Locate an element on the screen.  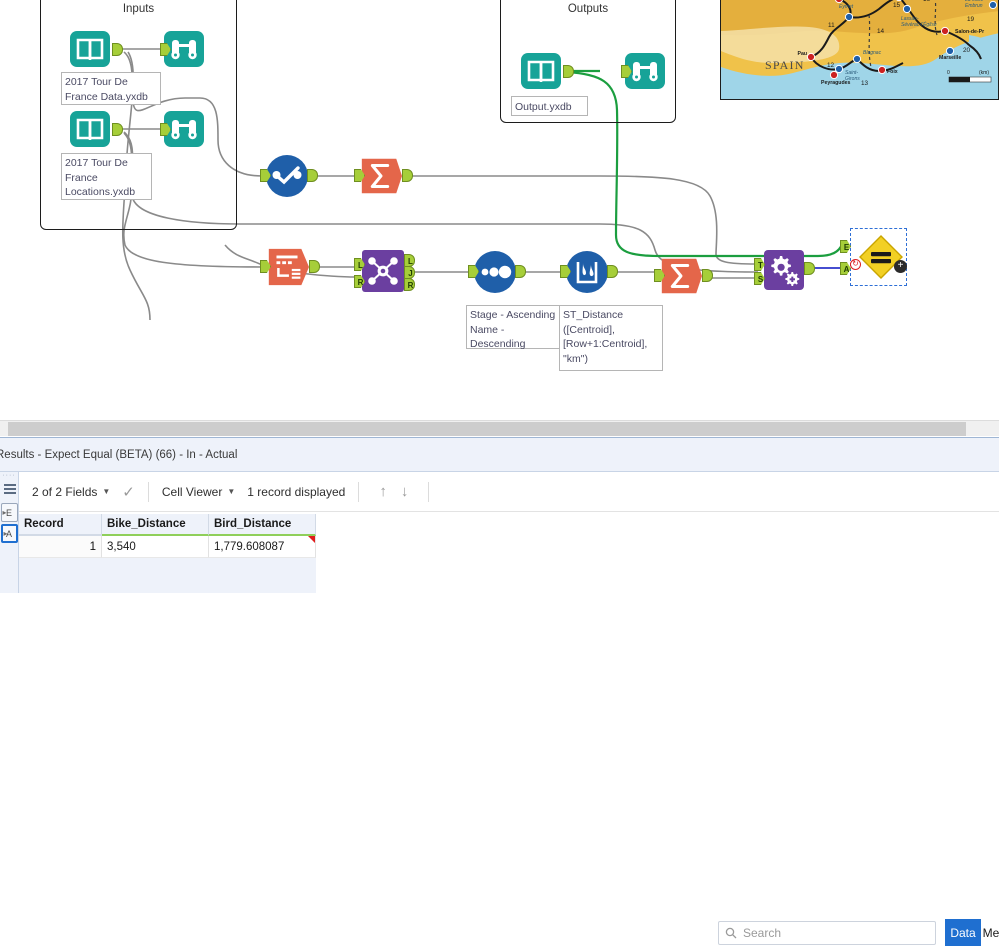
cell-bird-distance: 1,779.608087 is located at coordinates (262, 547).